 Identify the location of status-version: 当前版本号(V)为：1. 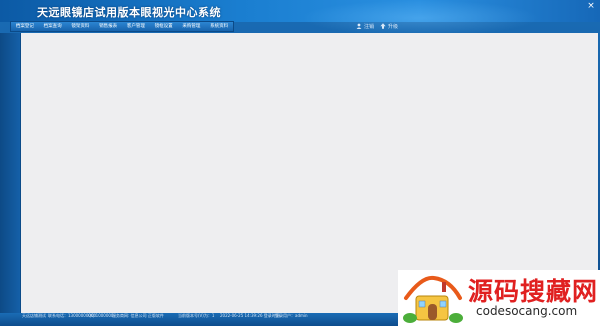
(196, 315).